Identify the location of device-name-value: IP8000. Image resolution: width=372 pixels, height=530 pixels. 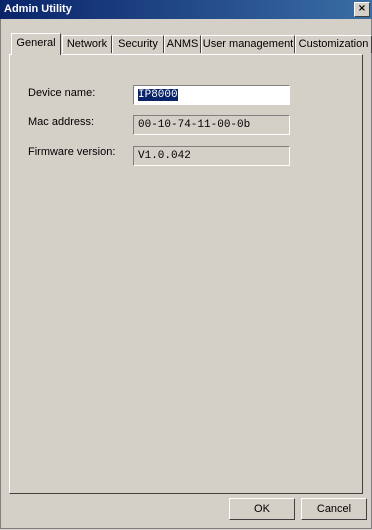
(158, 95).